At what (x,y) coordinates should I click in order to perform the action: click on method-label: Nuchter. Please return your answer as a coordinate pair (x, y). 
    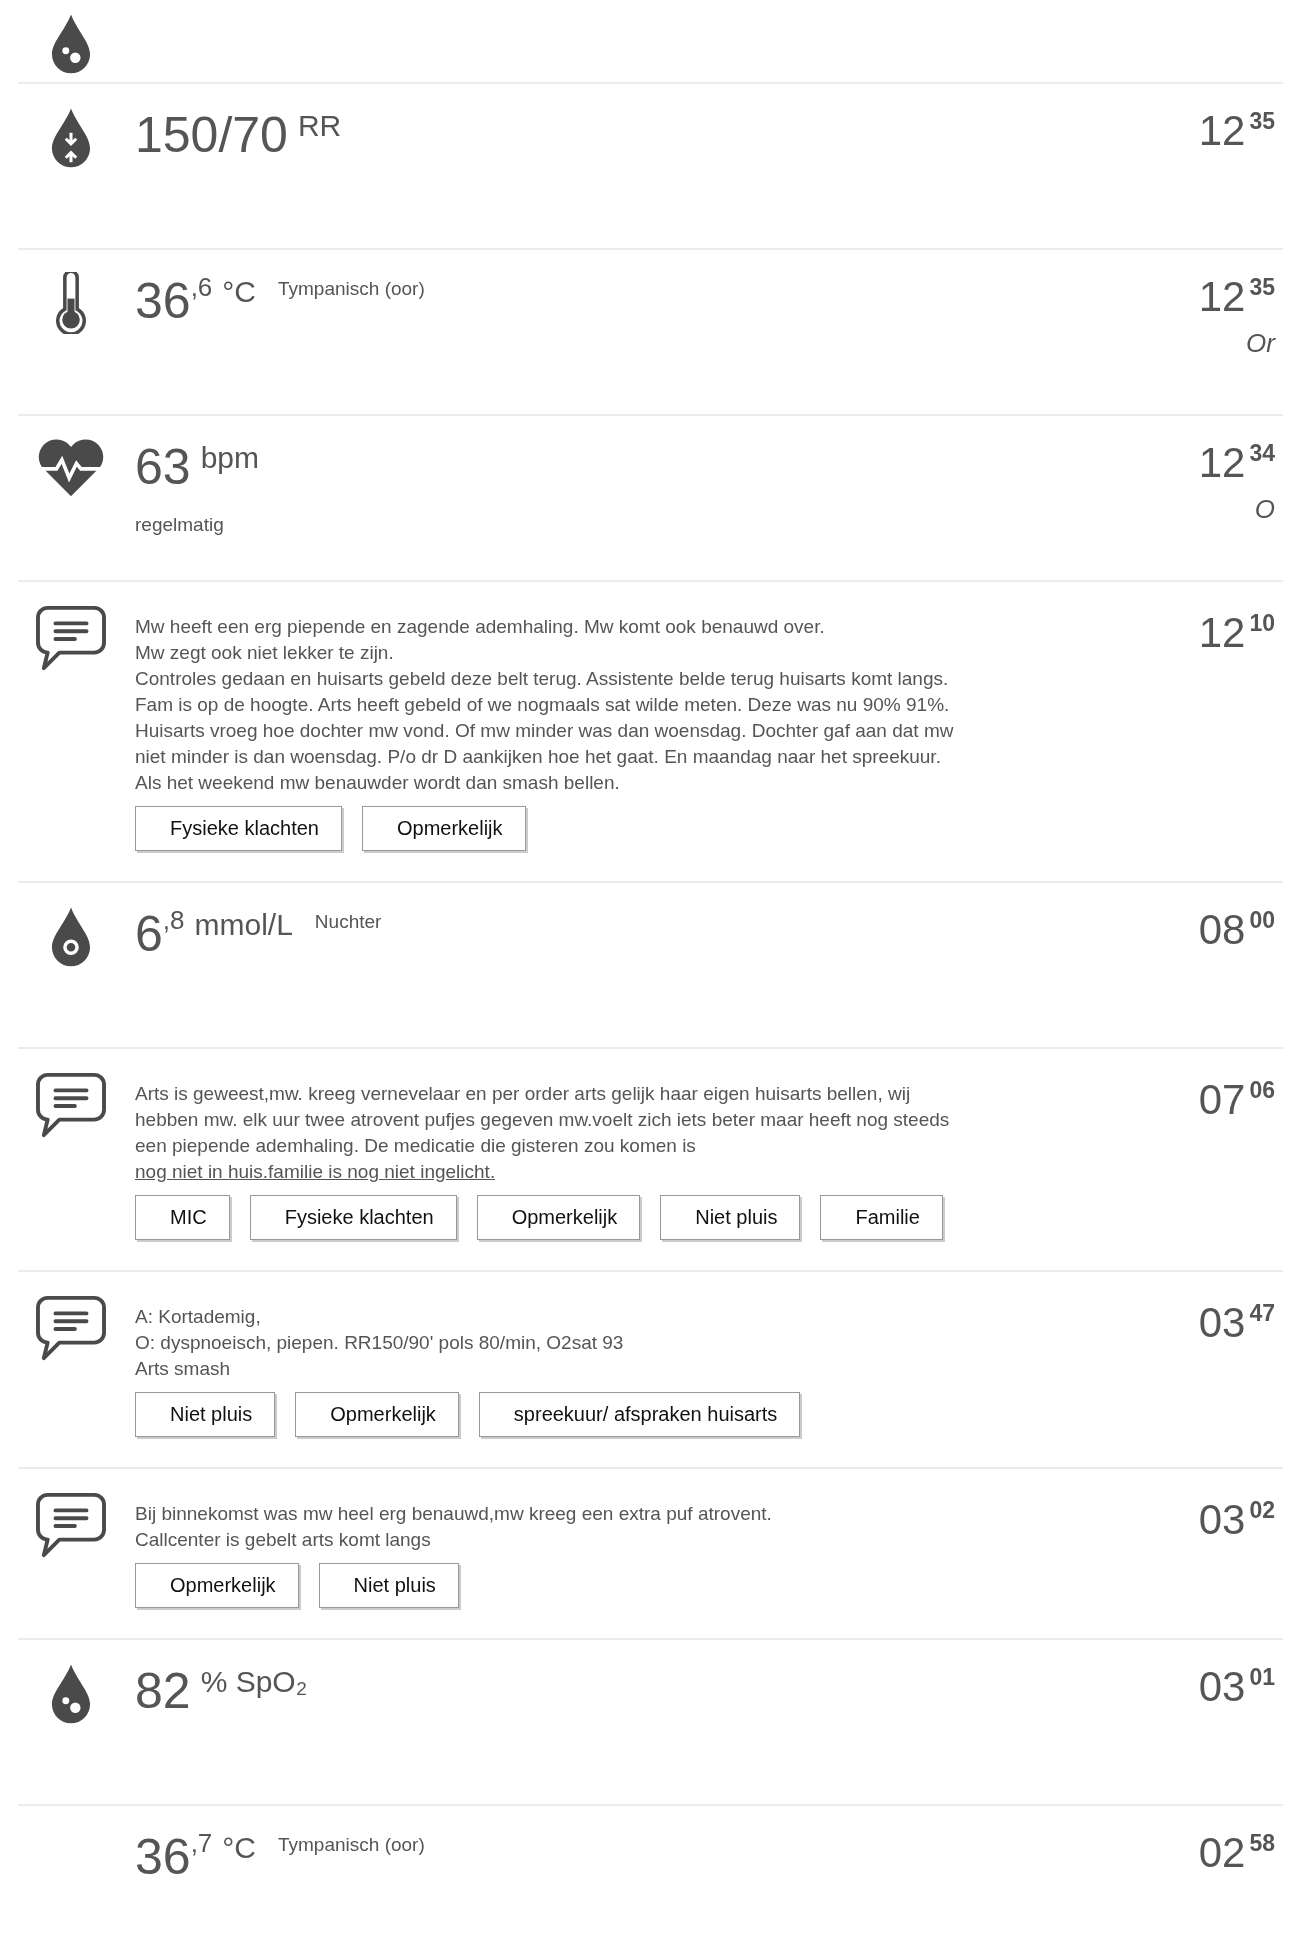
    Looking at the image, I should click on (347, 921).